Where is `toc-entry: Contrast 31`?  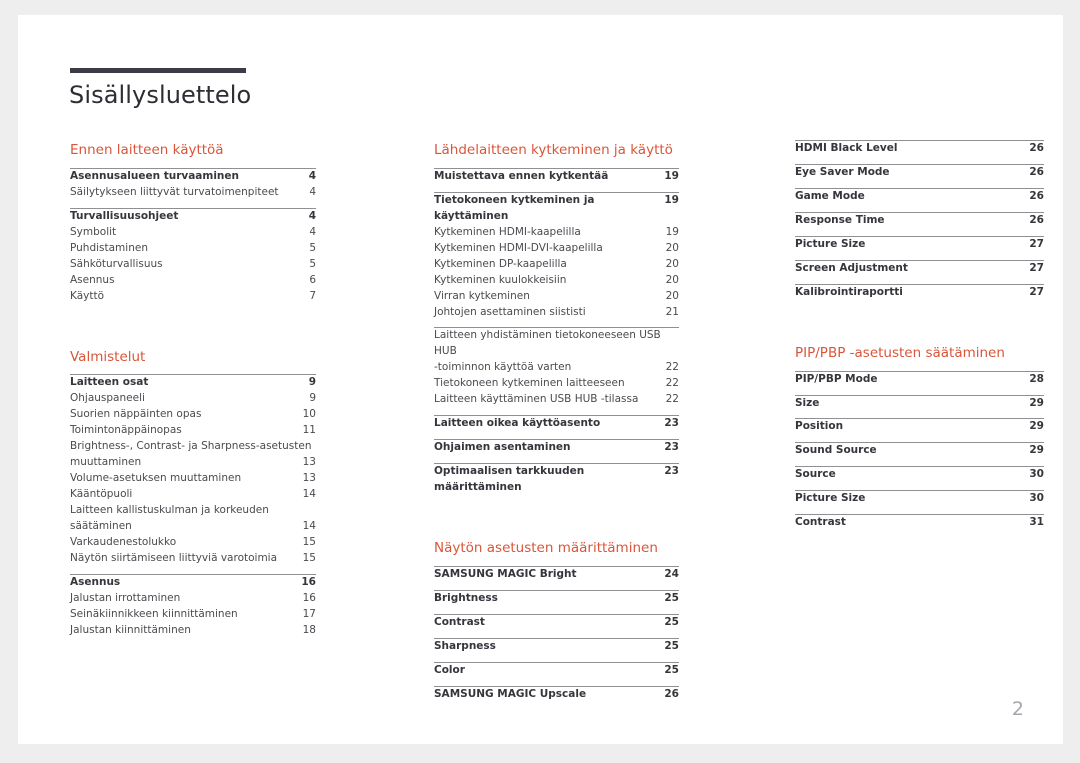 toc-entry: Contrast 31 is located at coordinates (919, 523).